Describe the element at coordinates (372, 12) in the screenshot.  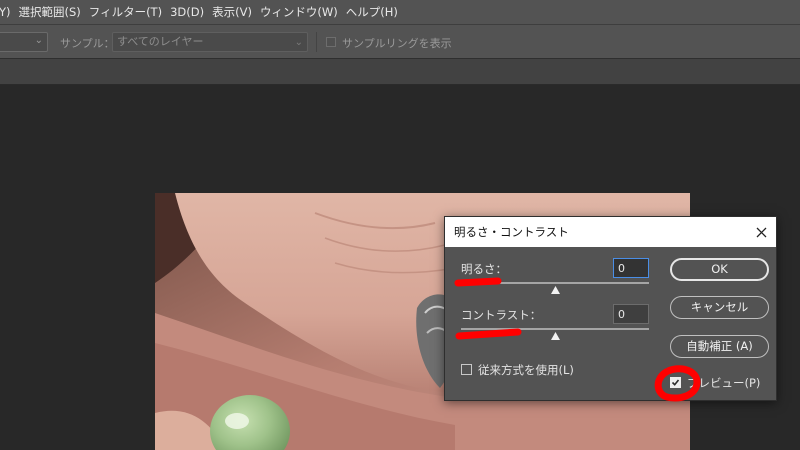
I see `menu-item-help: ヘルプ(H)` at that location.